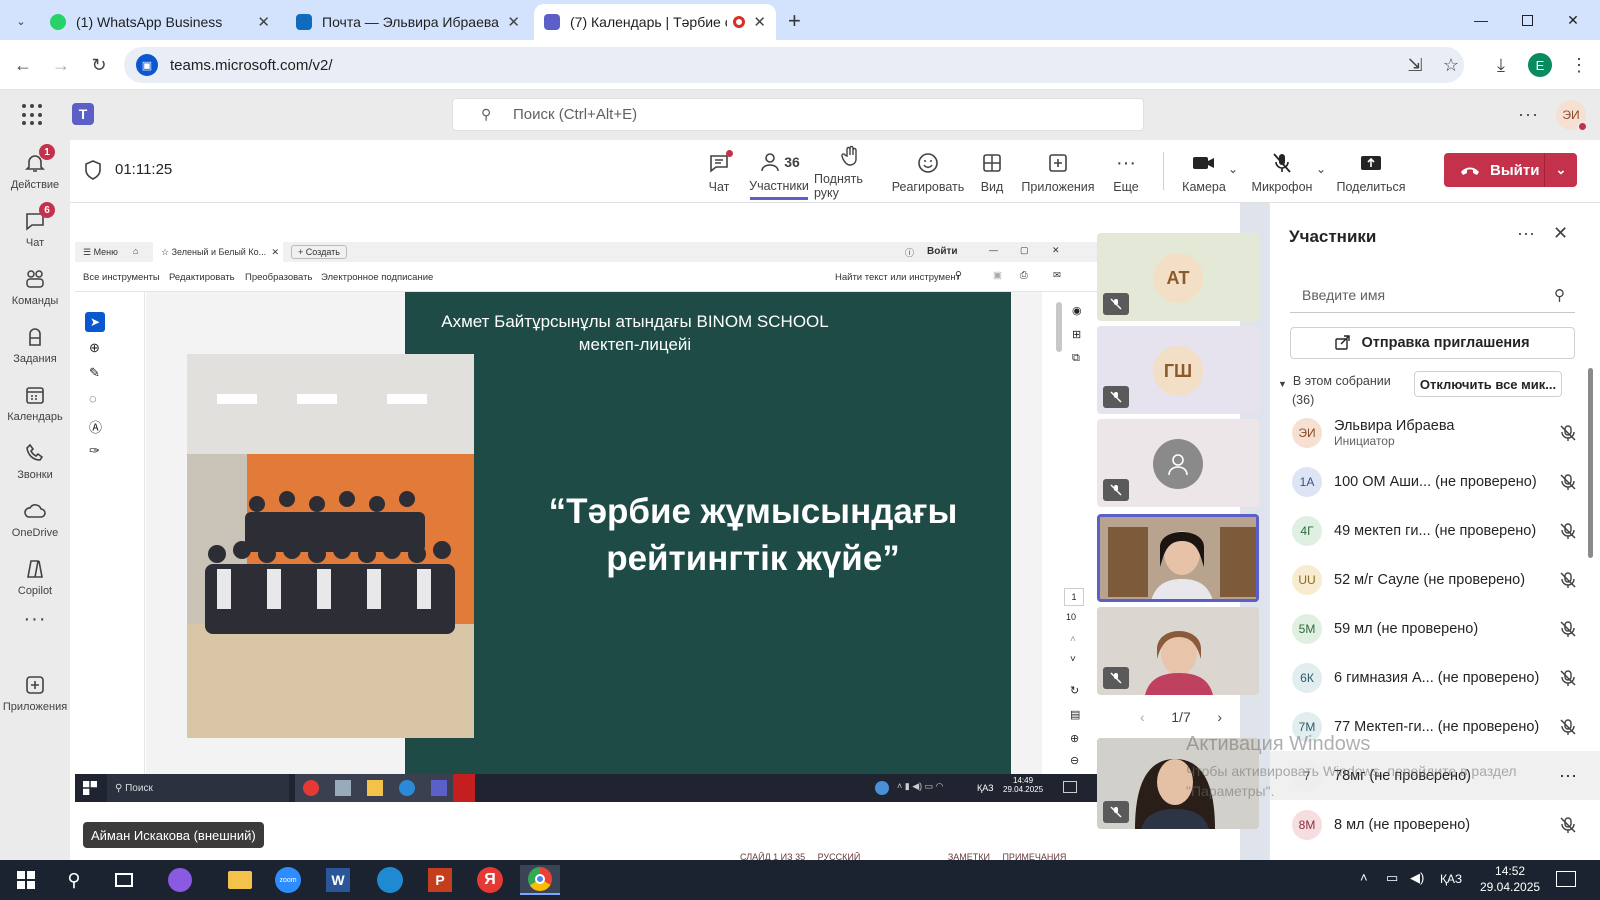 This screenshot has width=1600, height=900. I want to click on raise-hand-button: Поднять руку, so click(851, 172).